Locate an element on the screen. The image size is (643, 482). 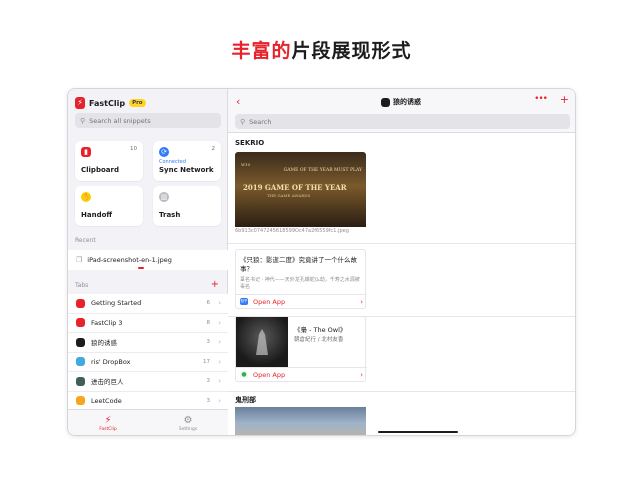
sidebar-item-getting-started: Getting Started 6 › is located at coordinates (148, 304).